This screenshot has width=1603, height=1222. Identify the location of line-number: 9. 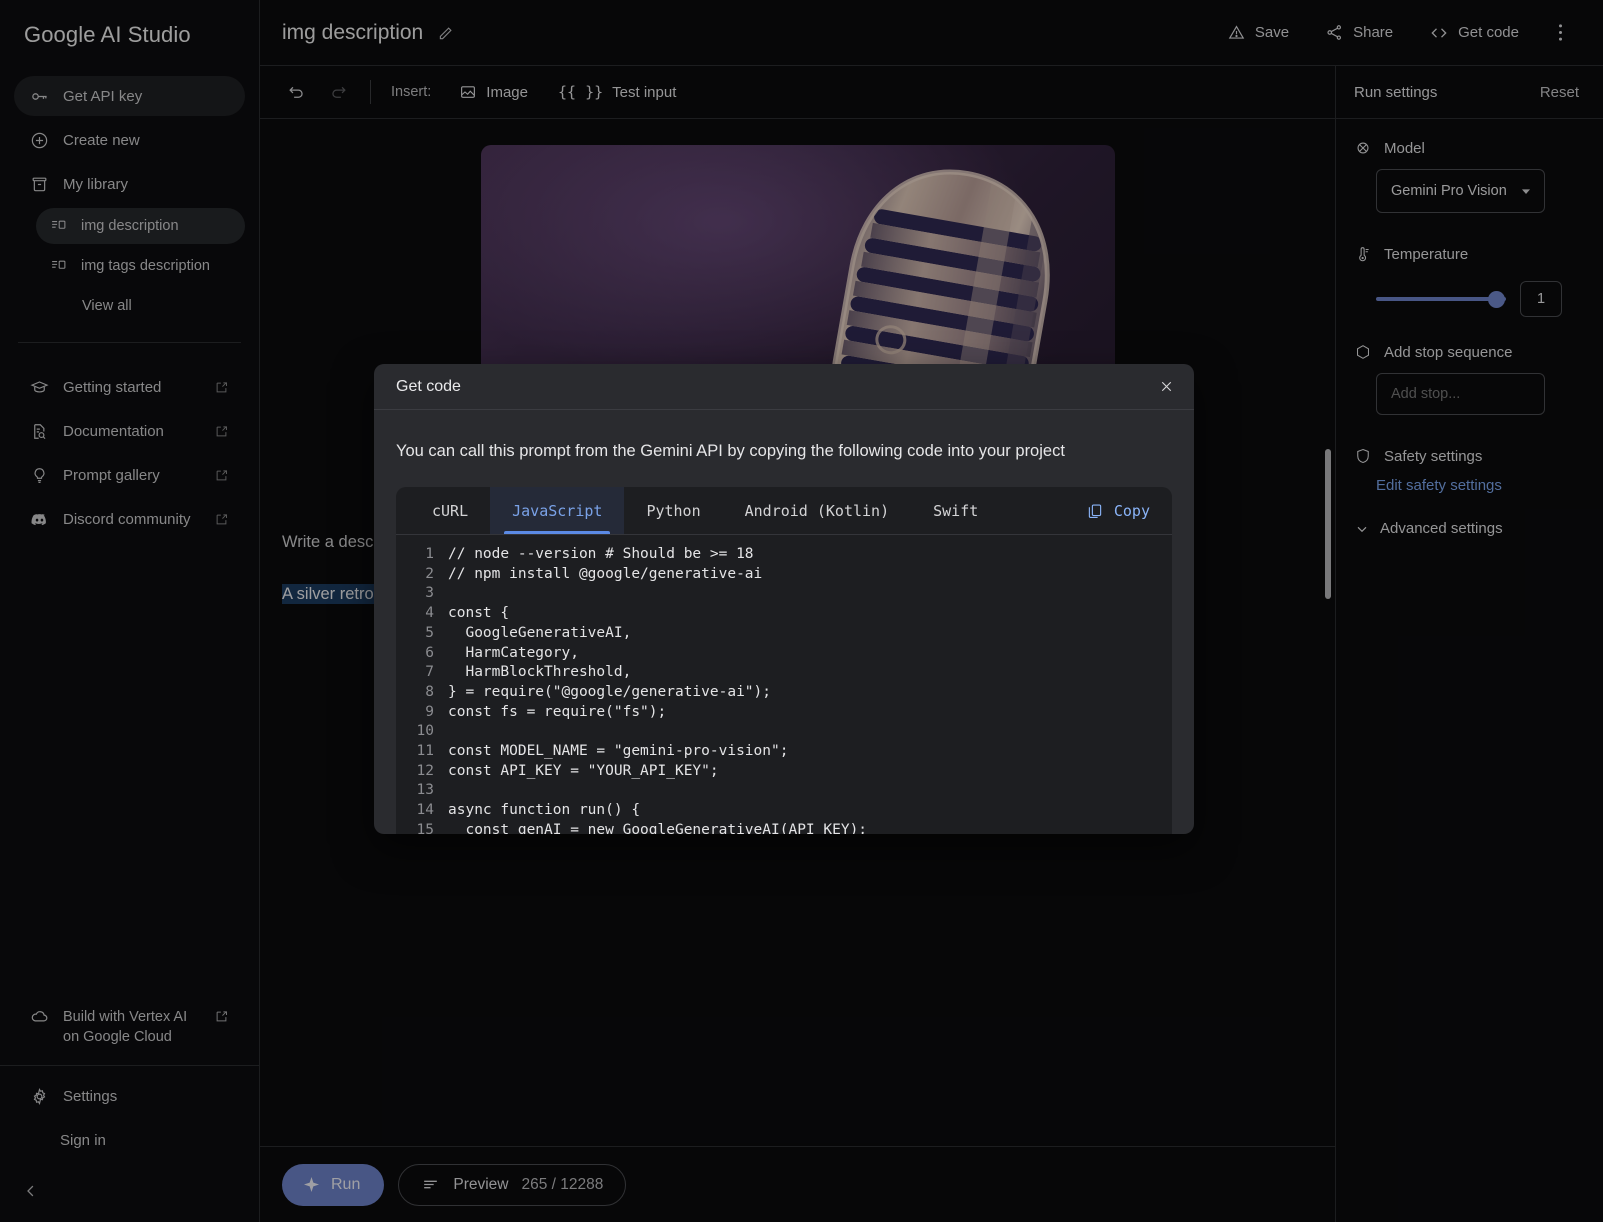
(429, 711).